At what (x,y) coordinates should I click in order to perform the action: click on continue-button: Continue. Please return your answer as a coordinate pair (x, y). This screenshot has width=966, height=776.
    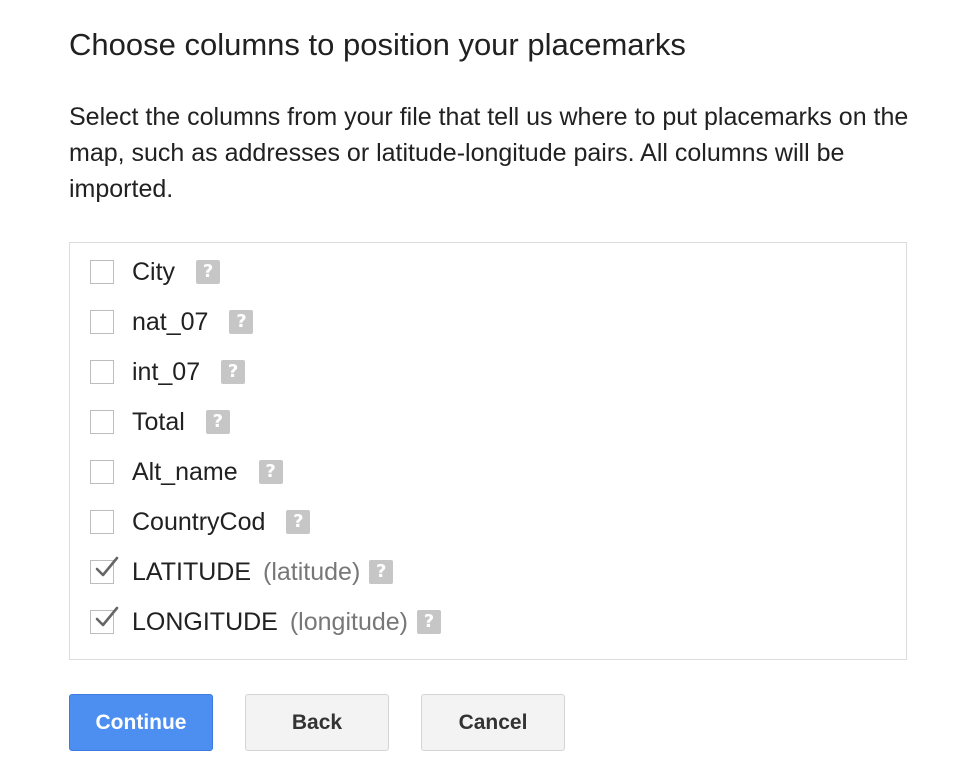
    Looking at the image, I should click on (141, 722).